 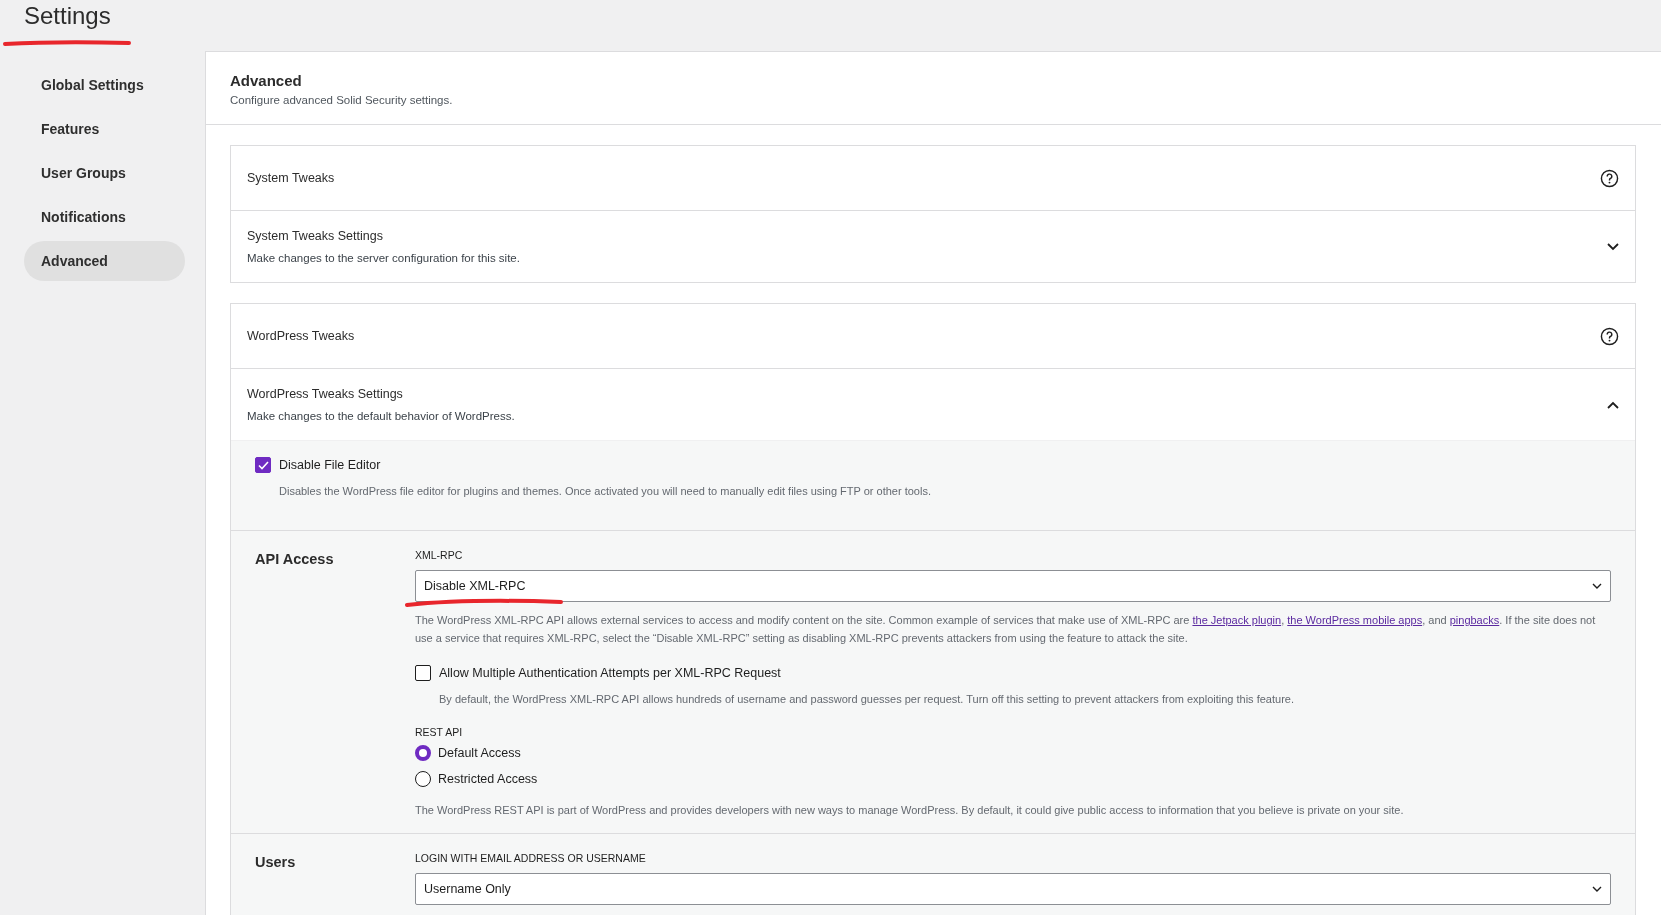 What do you see at coordinates (1006, 629) in the screenshot?
I see `help-text: The WordPress XML-RPC API allows external services to access and modify content on the site. Common example of services that make use of XML-RPC are the Jetpack plugin, the WordPress mobile apps, and pingbacks. If the site does not use a service that requires XML-RPC, select the “Disable XML-RPC” setting as disabling XML-RPC prevents attackers from using the feature to attack the site.` at bounding box center [1006, 629].